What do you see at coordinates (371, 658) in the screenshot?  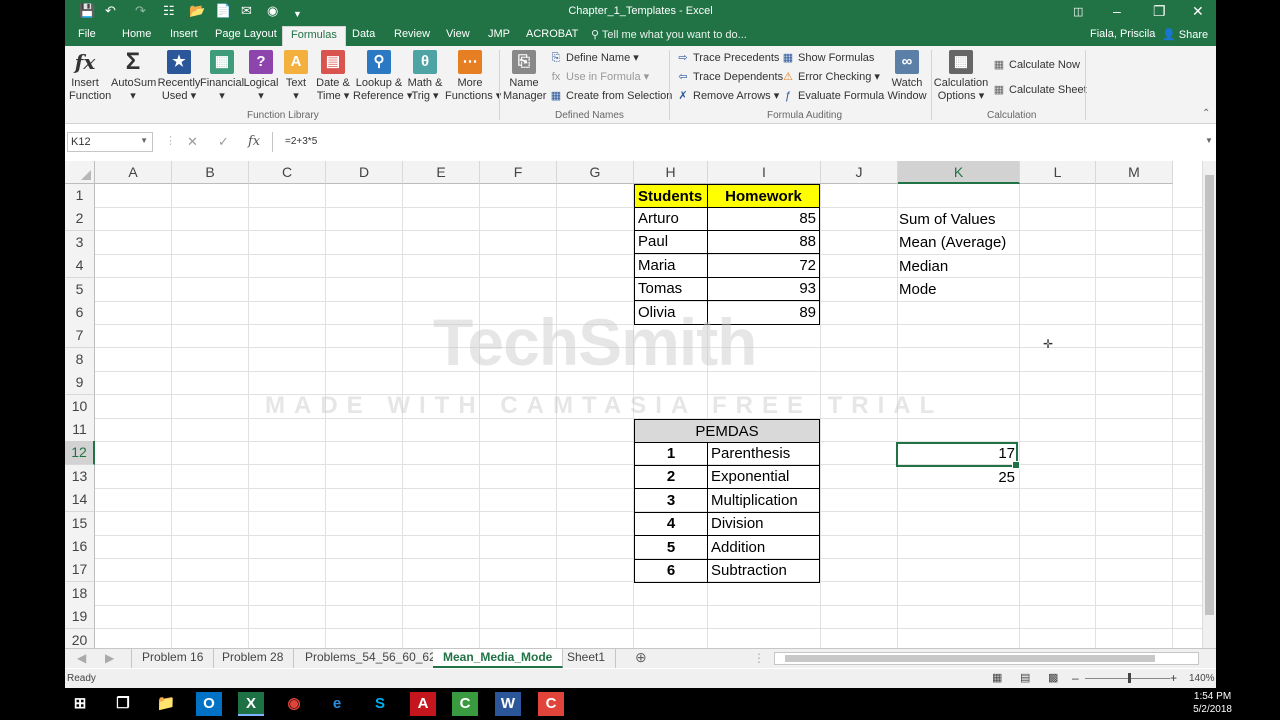 I see `sheet-tab-problems-54: Problems_54_56_60_62` at bounding box center [371, 658].